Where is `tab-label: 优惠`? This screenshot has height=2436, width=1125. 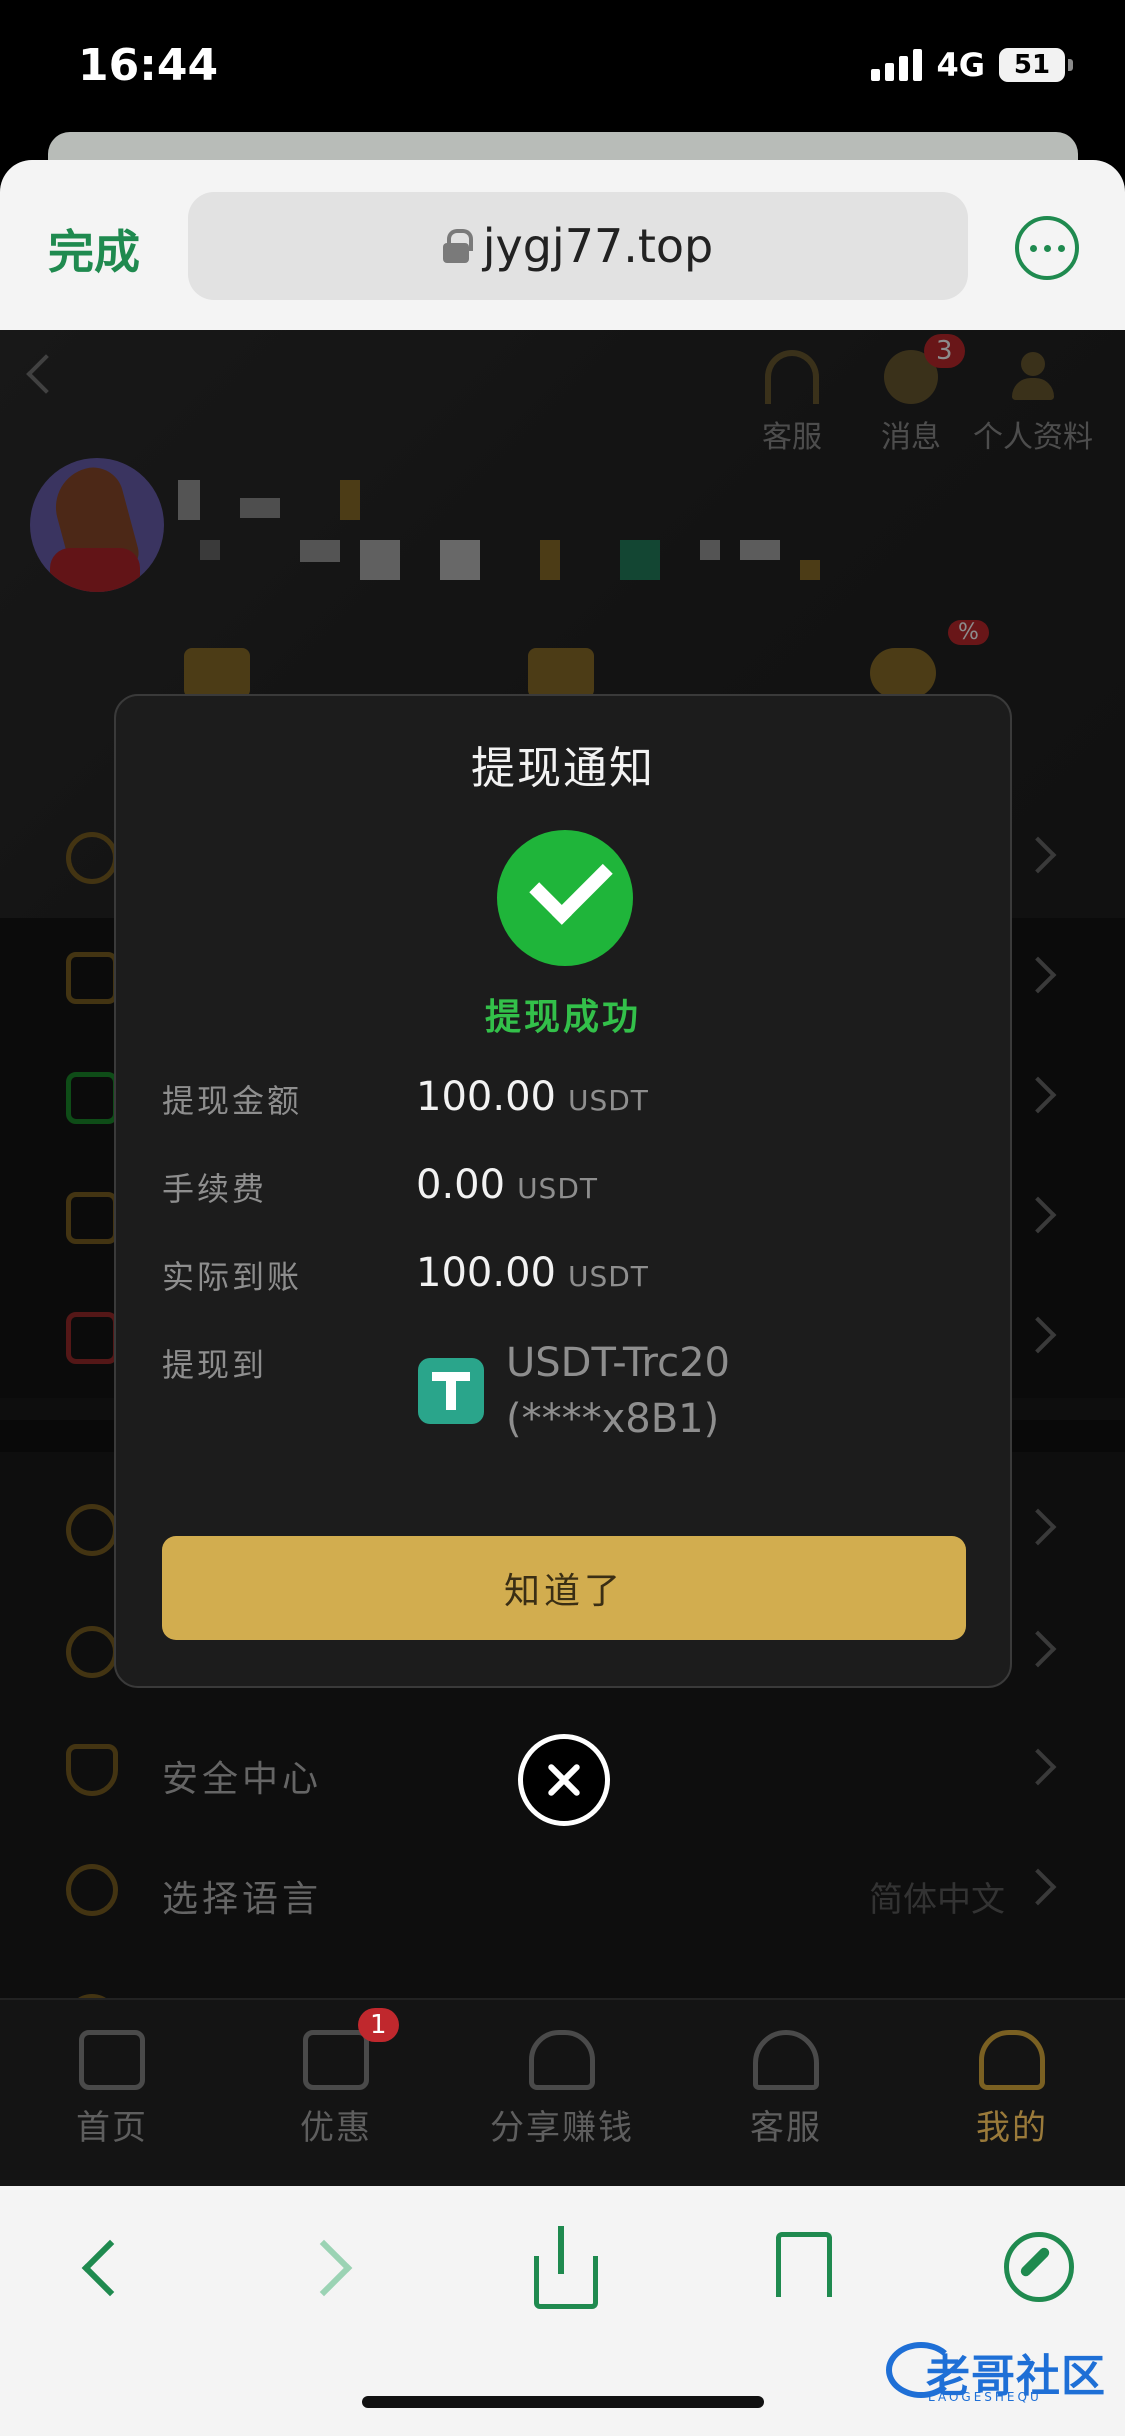 tab-label: 优惠 is located at coordinates (336, 2128).